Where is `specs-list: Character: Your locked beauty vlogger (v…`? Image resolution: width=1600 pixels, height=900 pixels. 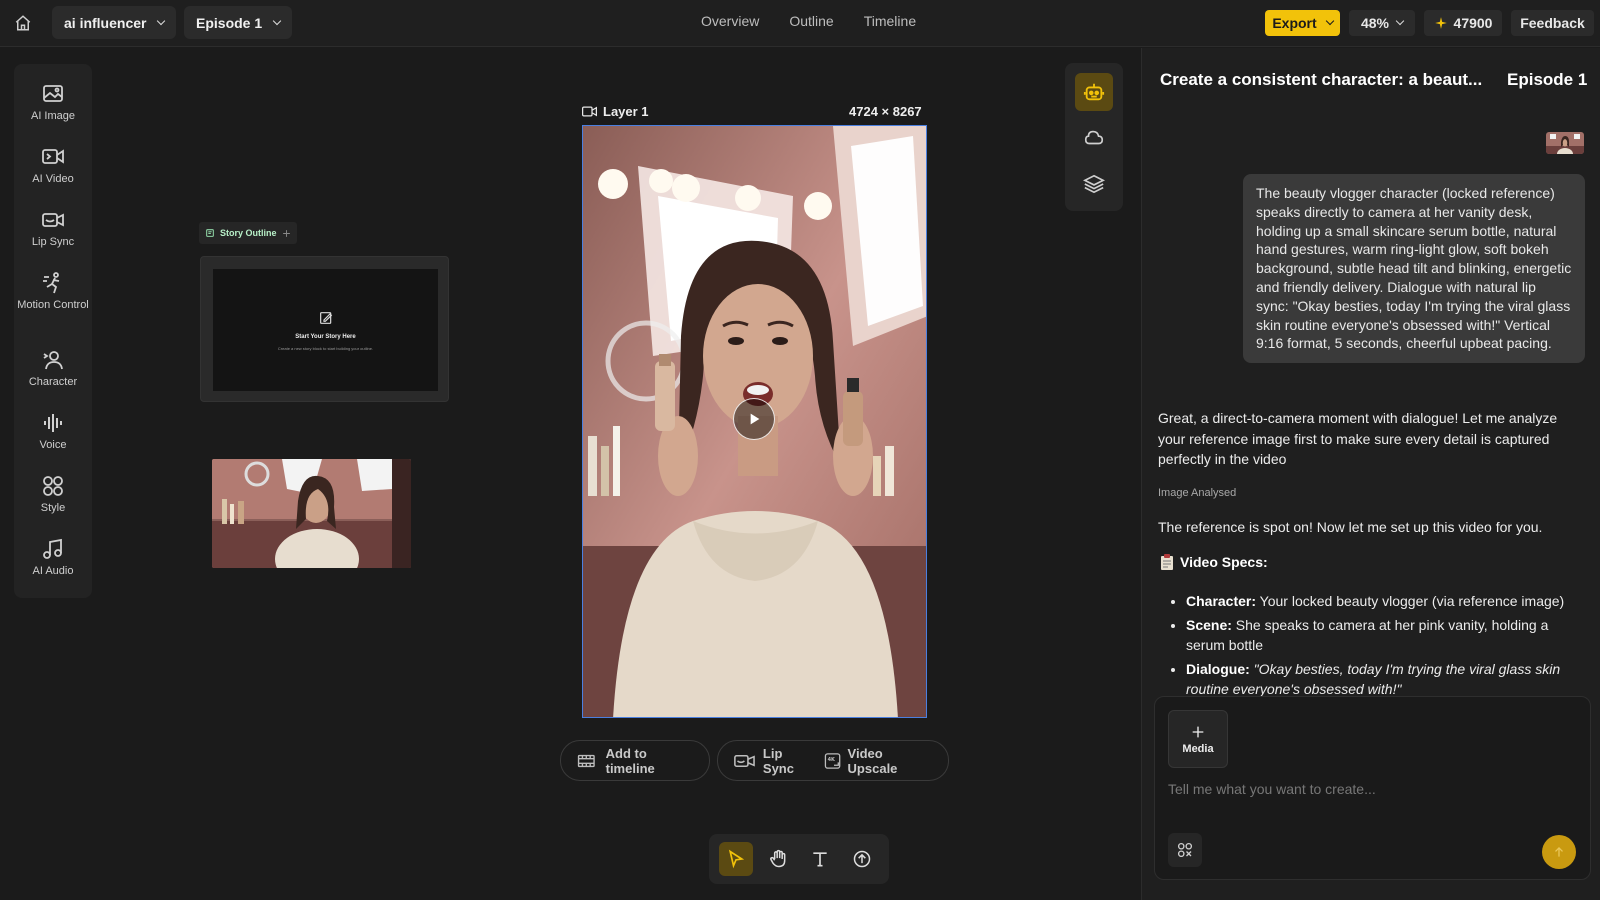
specs-list: Character: Your locked beauty vlogger (v… is located at coordinates (1388, 647).